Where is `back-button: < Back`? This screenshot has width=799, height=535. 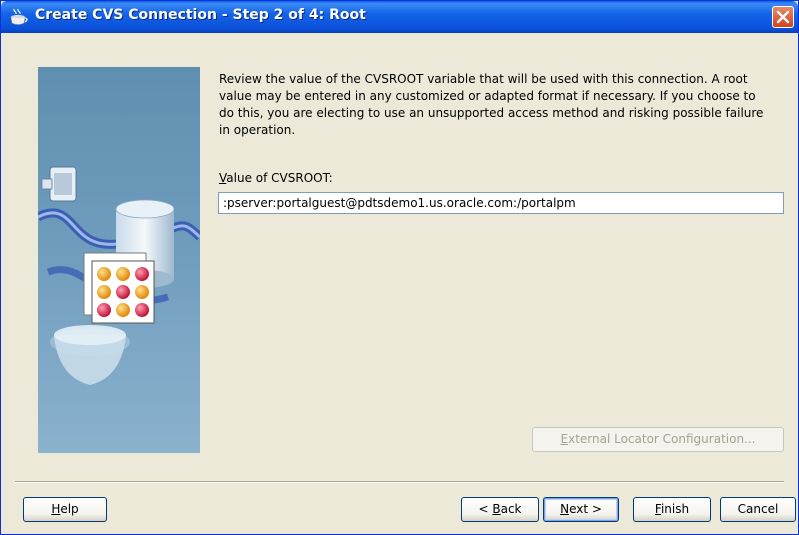
back-button: < Back is located at coordinates (500, 509).